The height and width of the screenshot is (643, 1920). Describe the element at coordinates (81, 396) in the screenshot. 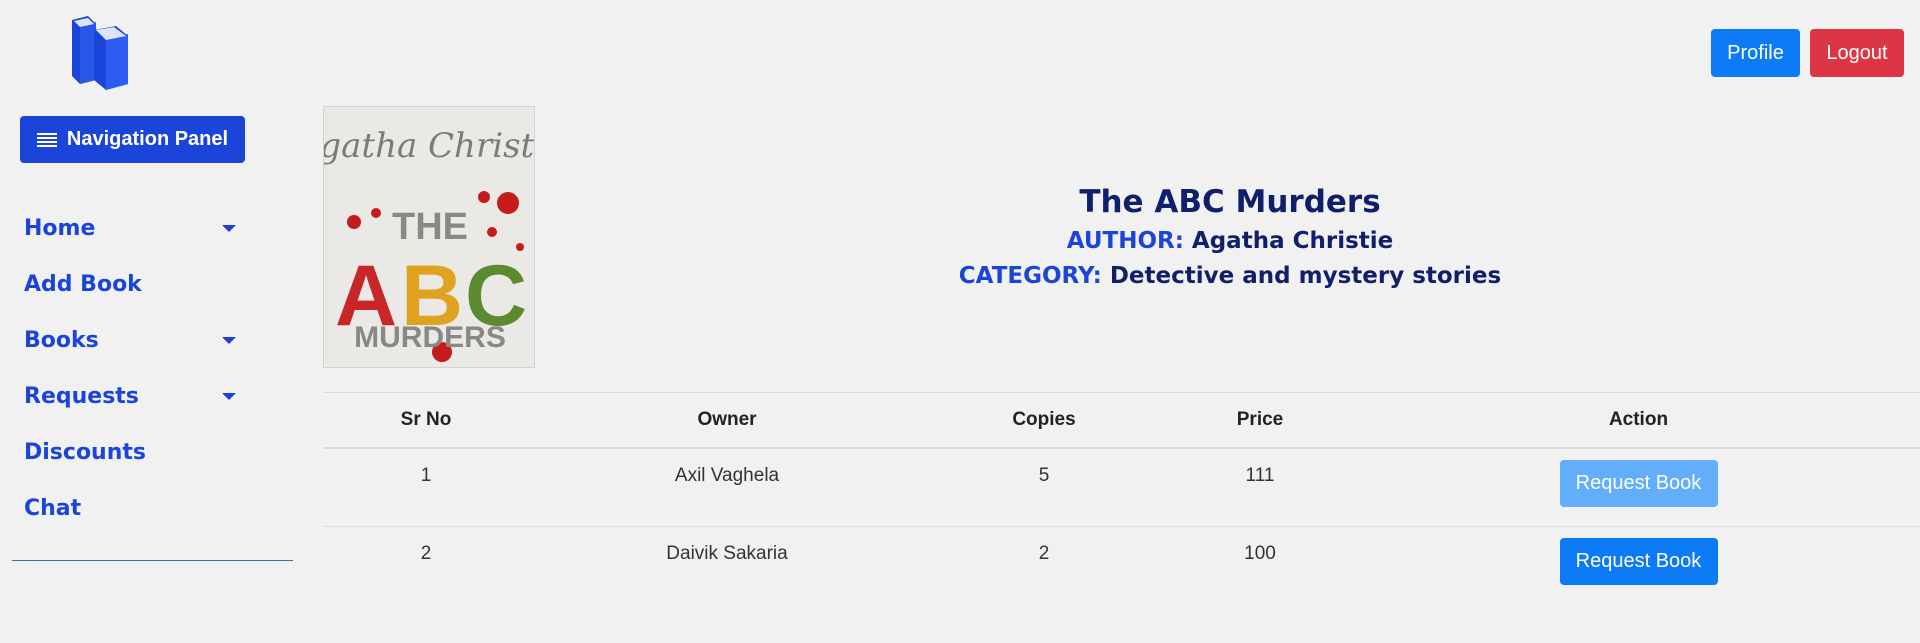

I see `sidebar-item-label: Requests` at that location.